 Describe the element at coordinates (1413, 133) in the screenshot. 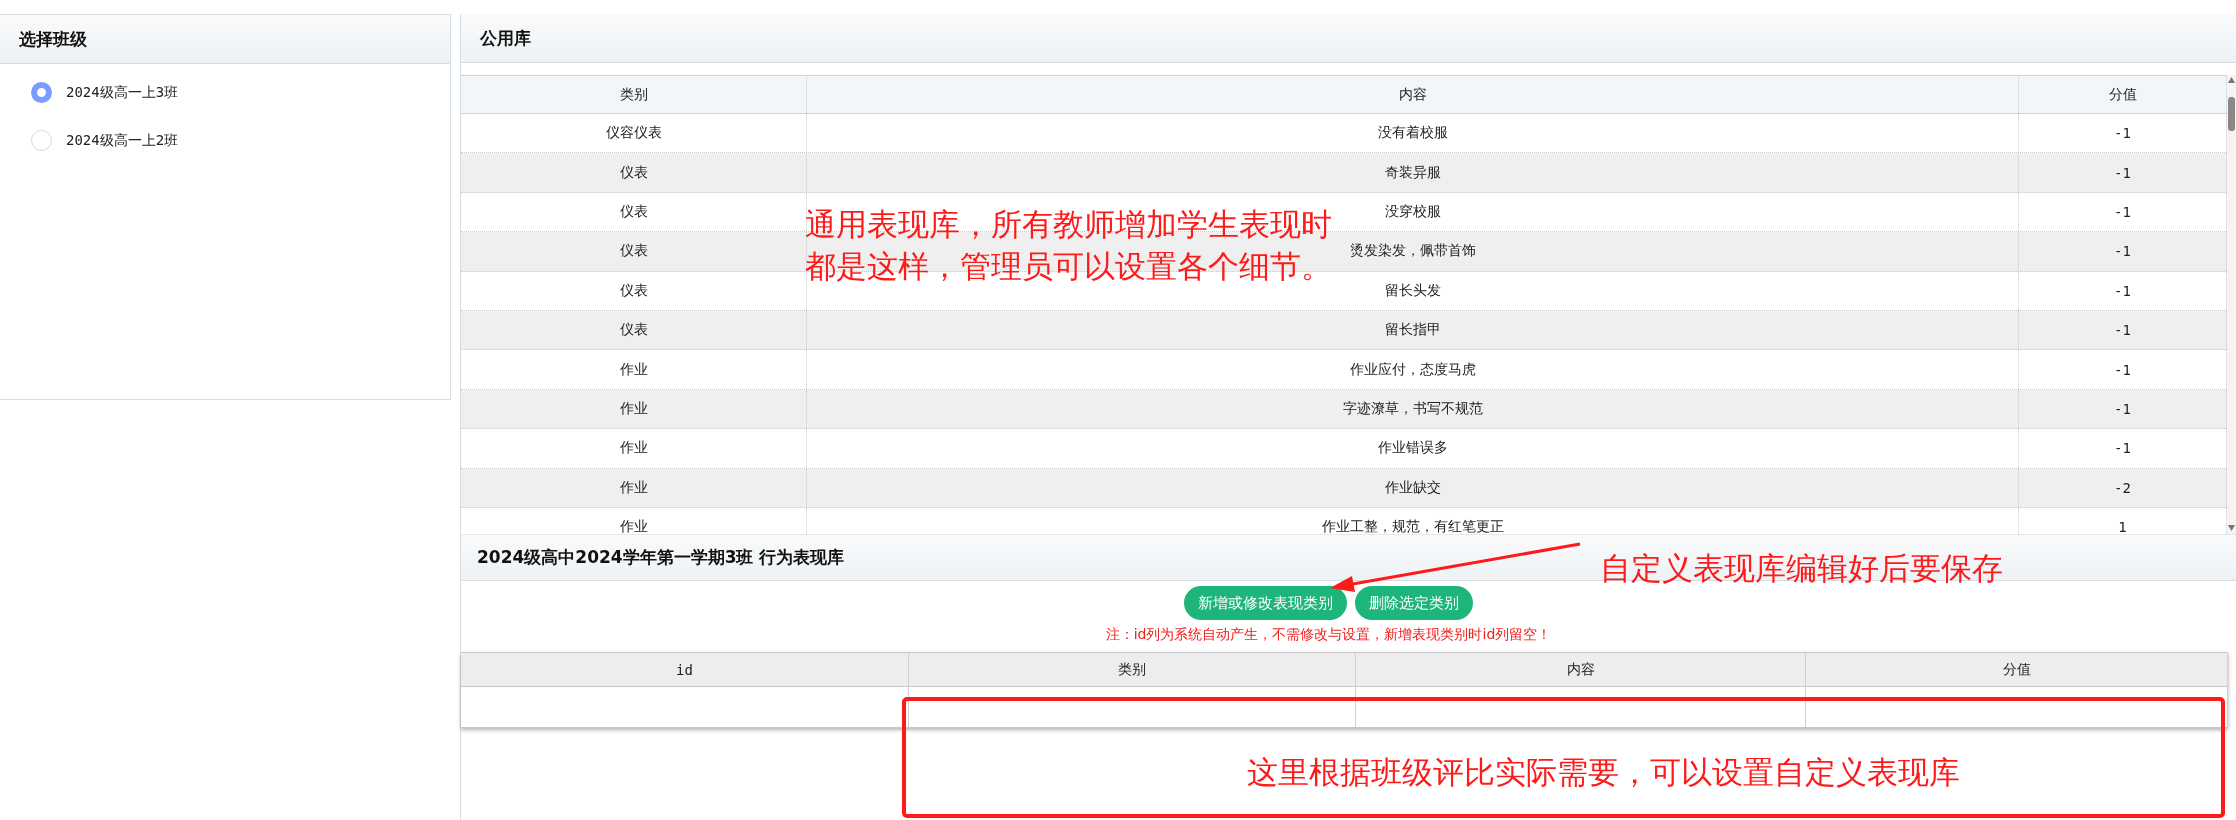

I see `table-cell: 没有着校服` at that location.